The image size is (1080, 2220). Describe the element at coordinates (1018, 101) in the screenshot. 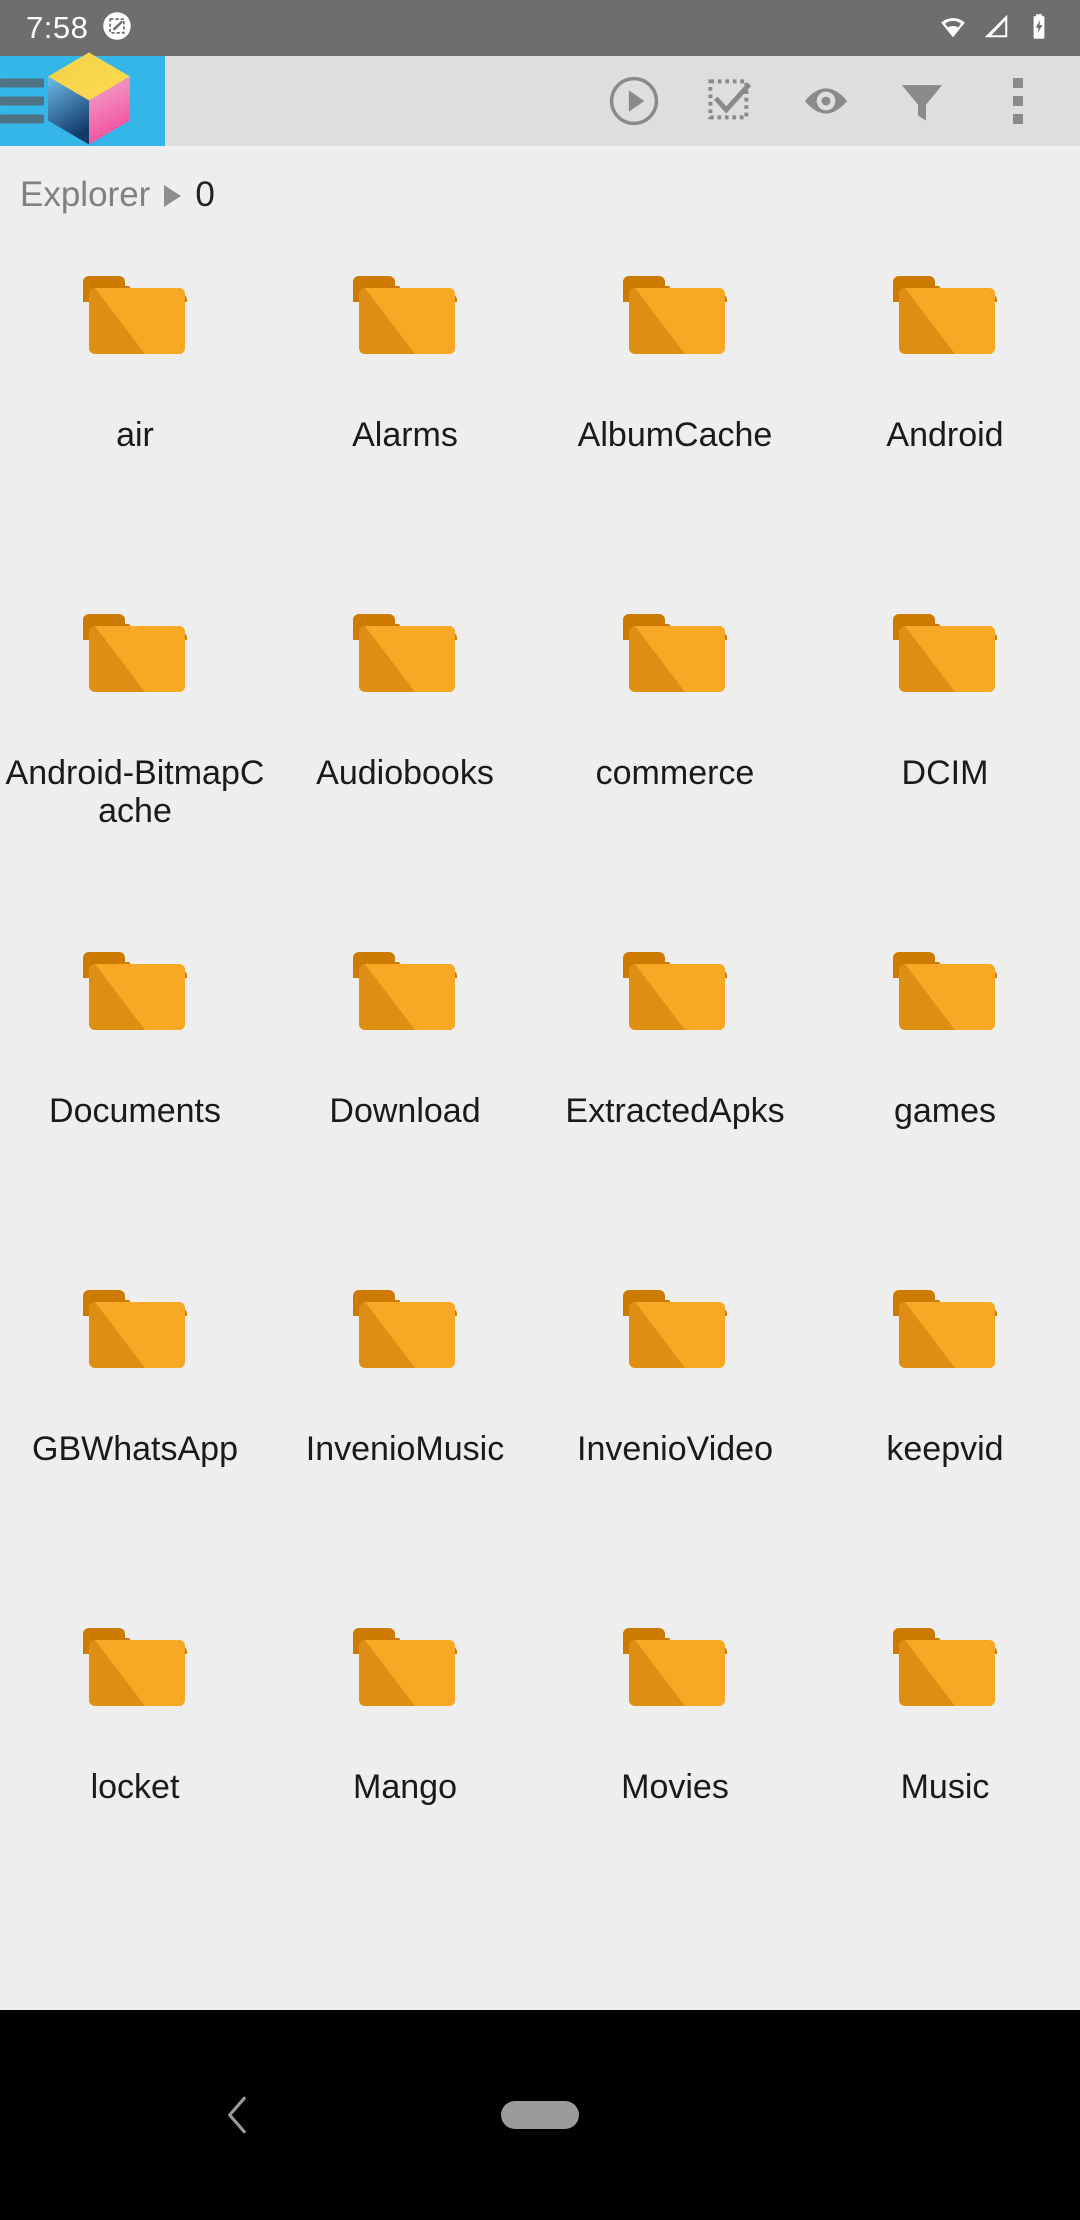

I see `overflow-menu-icon` at that location.